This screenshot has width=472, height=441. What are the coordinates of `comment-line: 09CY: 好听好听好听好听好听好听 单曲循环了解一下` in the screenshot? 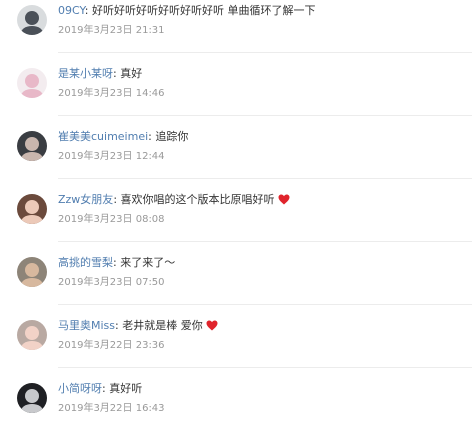 It's located at (186, 11).